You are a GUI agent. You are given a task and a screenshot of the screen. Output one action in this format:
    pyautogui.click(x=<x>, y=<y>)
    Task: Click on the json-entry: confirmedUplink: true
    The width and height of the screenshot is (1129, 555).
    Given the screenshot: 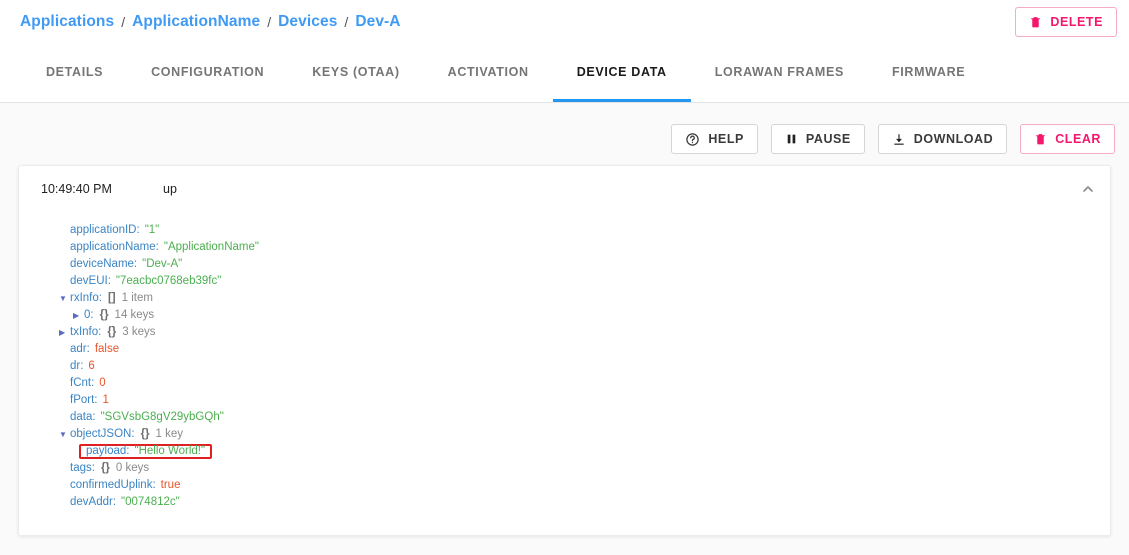 What is the action you would take?
    pyautogui.click(x=125, y=485)
    